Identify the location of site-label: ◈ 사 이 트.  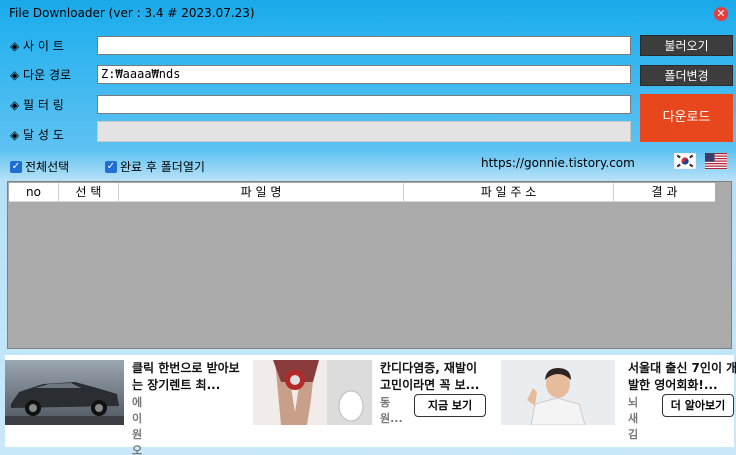
(37, 46).